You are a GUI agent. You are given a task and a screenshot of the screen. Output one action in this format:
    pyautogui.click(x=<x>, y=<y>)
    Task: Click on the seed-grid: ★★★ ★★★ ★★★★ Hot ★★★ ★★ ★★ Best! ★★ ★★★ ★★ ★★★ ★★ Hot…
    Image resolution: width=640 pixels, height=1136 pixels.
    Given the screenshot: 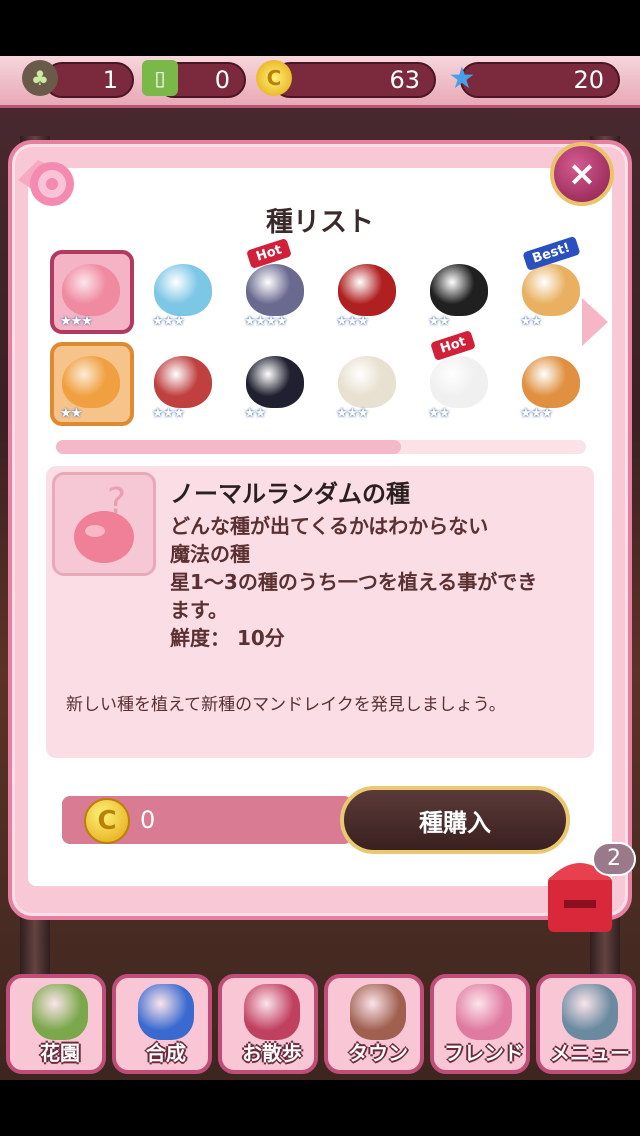 What is the action you would take?
    pyautogui.click(x=320, y=333)
    